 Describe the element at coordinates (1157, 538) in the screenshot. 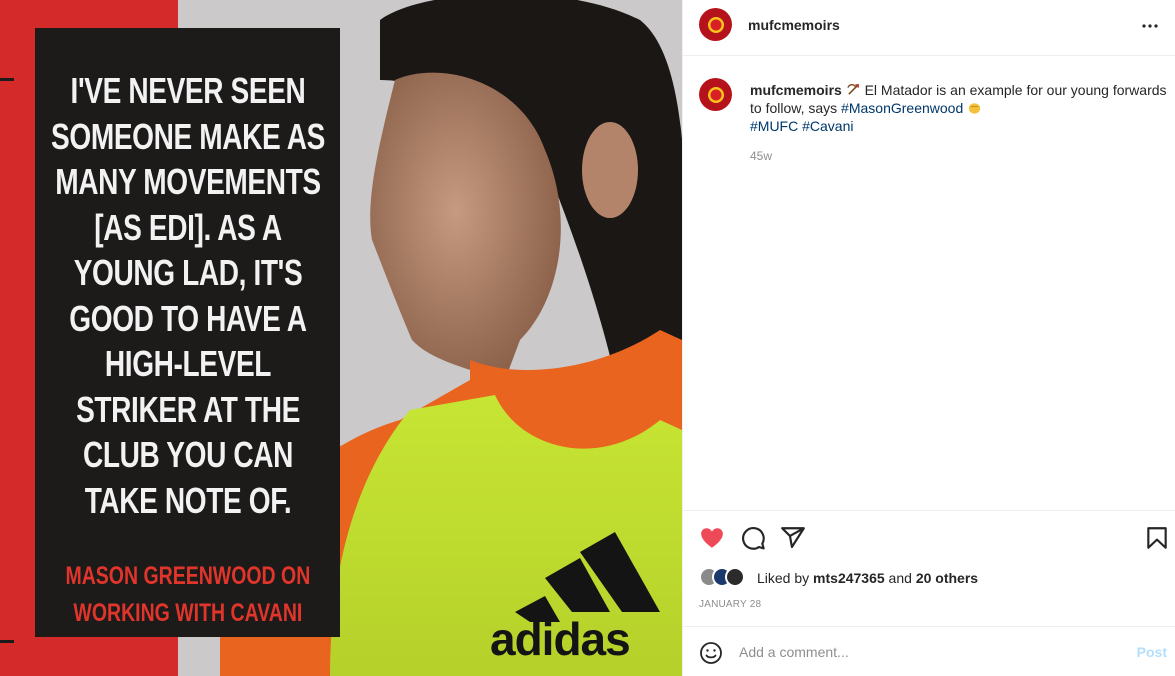

I see `bookmark-icon` at that location.